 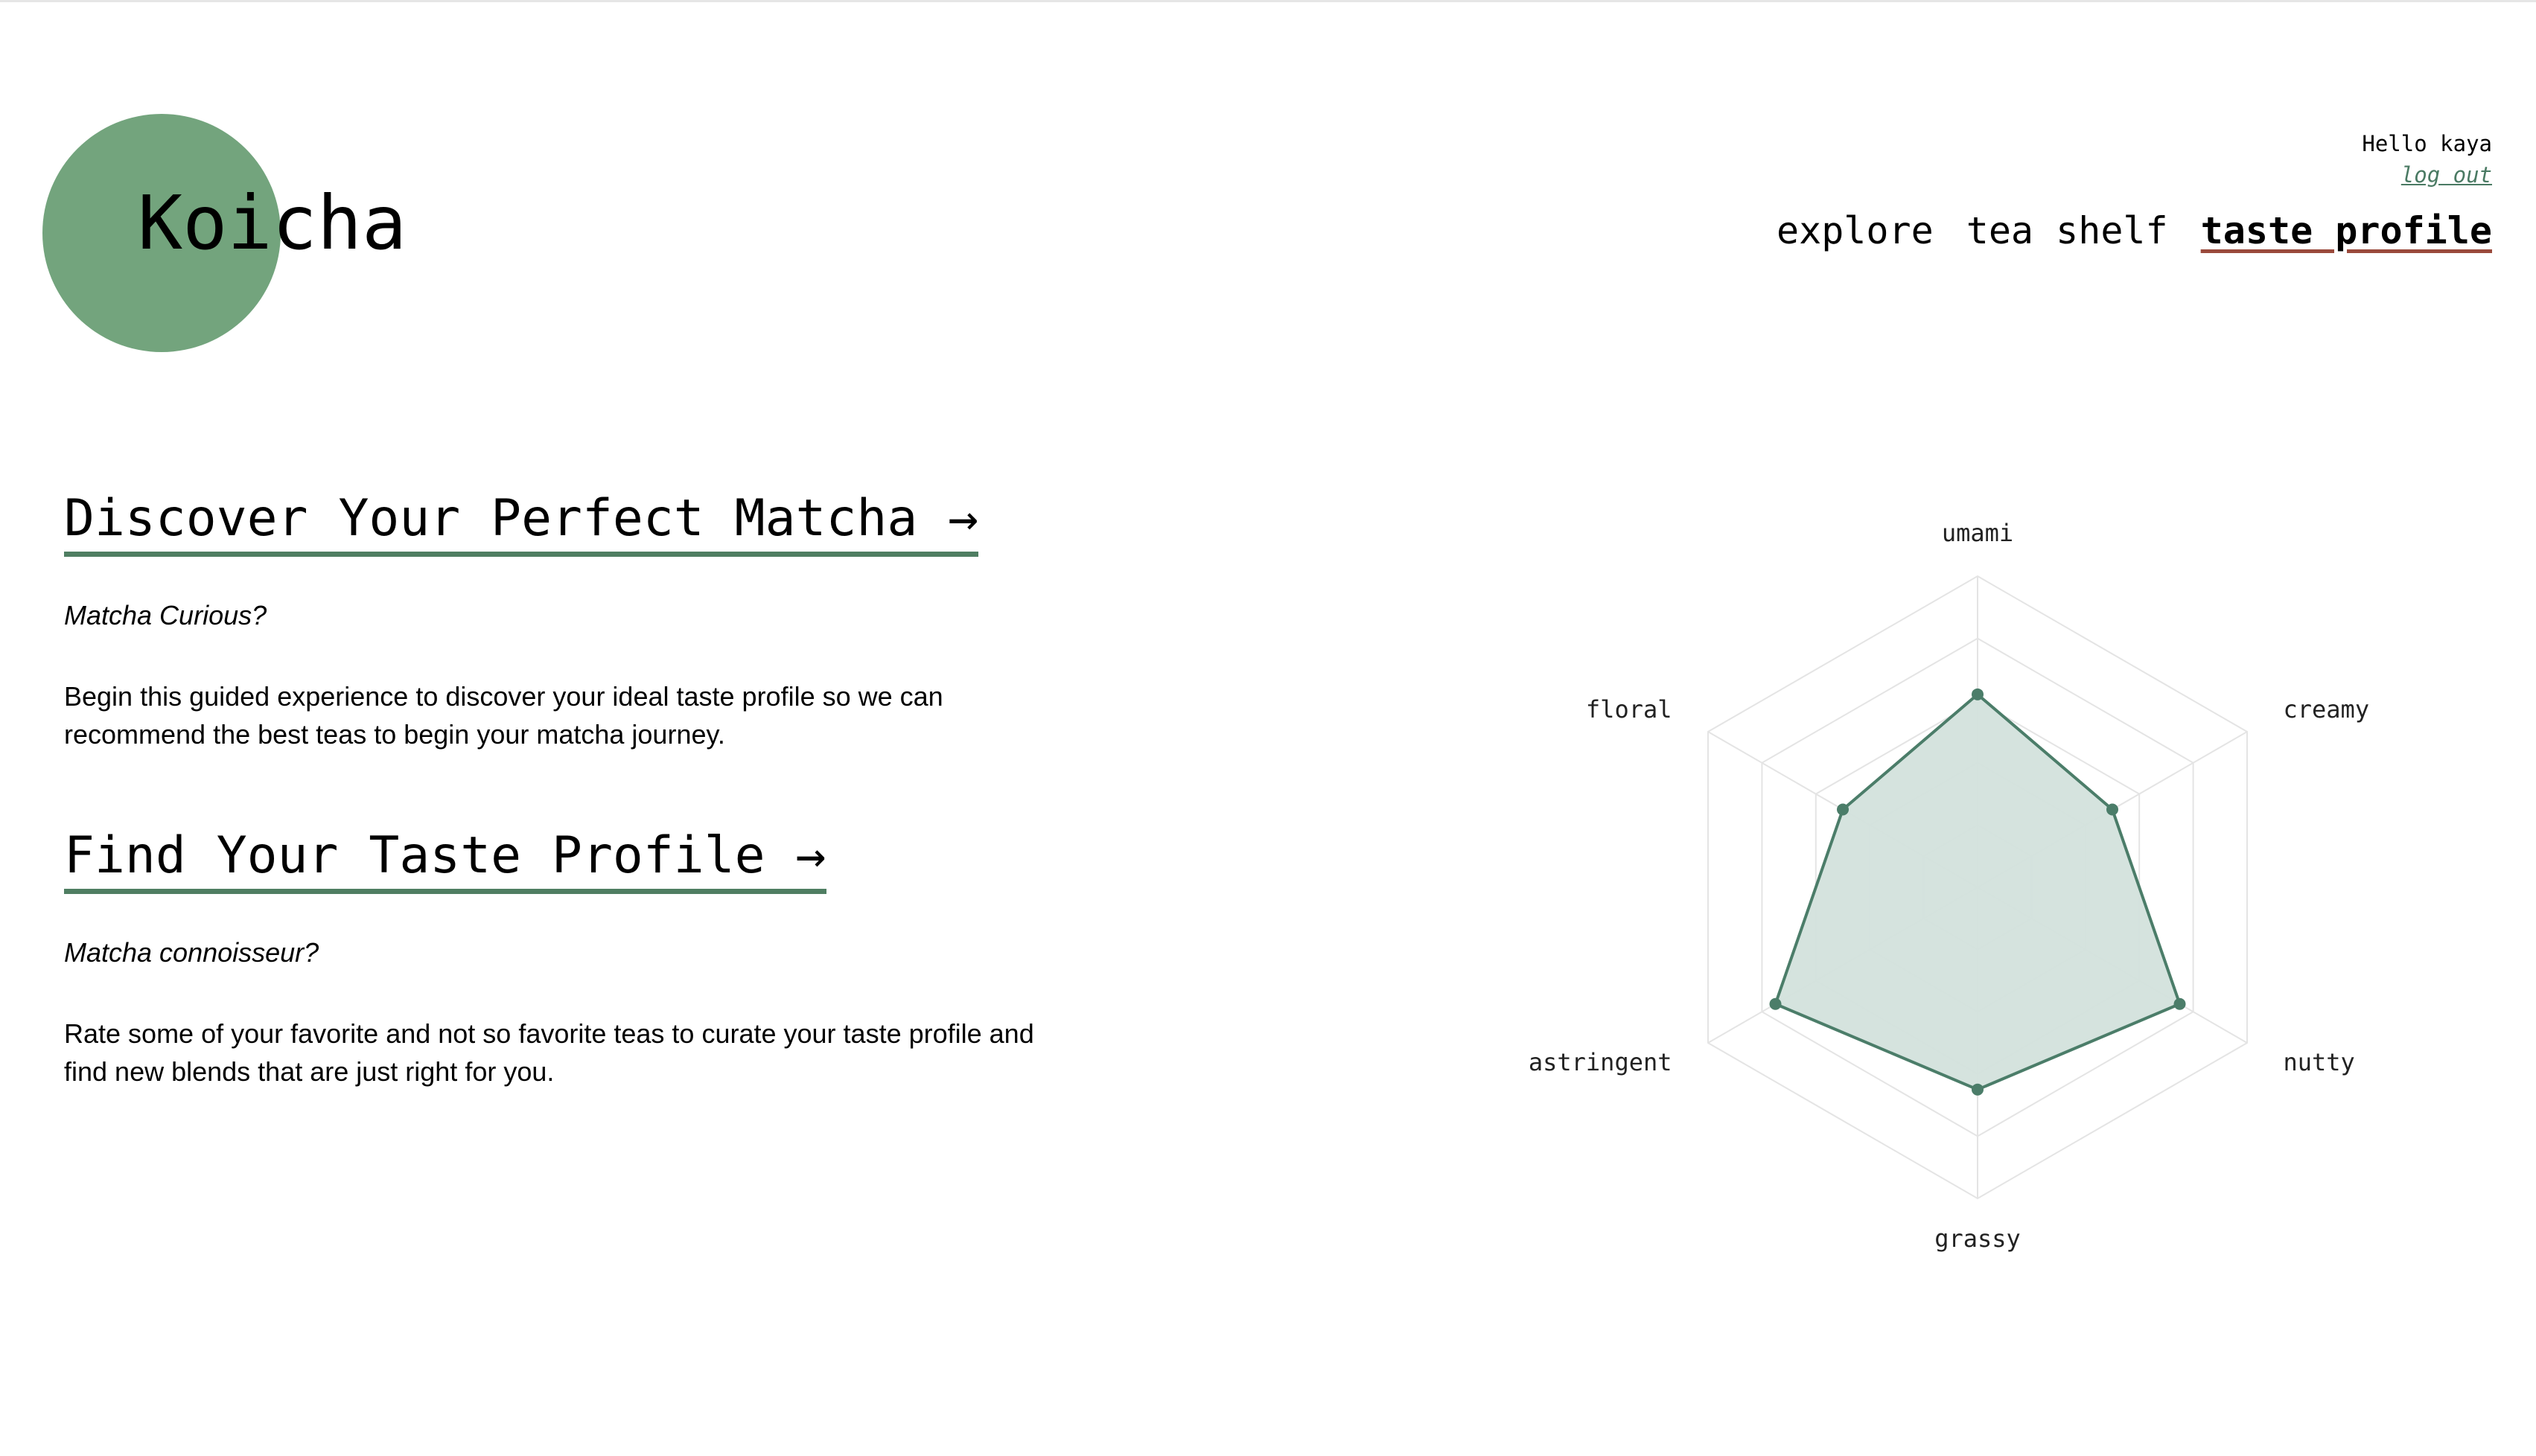 I want to click on main-nav: explore tea shelf taste profile, so click(x=2134, y=230).